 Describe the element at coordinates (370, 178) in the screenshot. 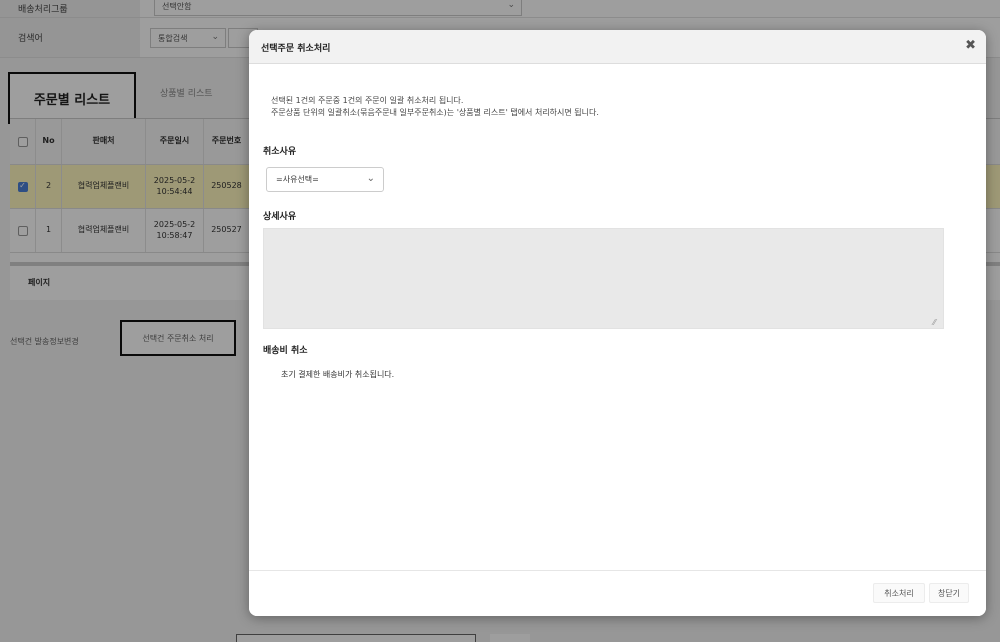

I see `chevron-down-icon: ⌄` at that location.